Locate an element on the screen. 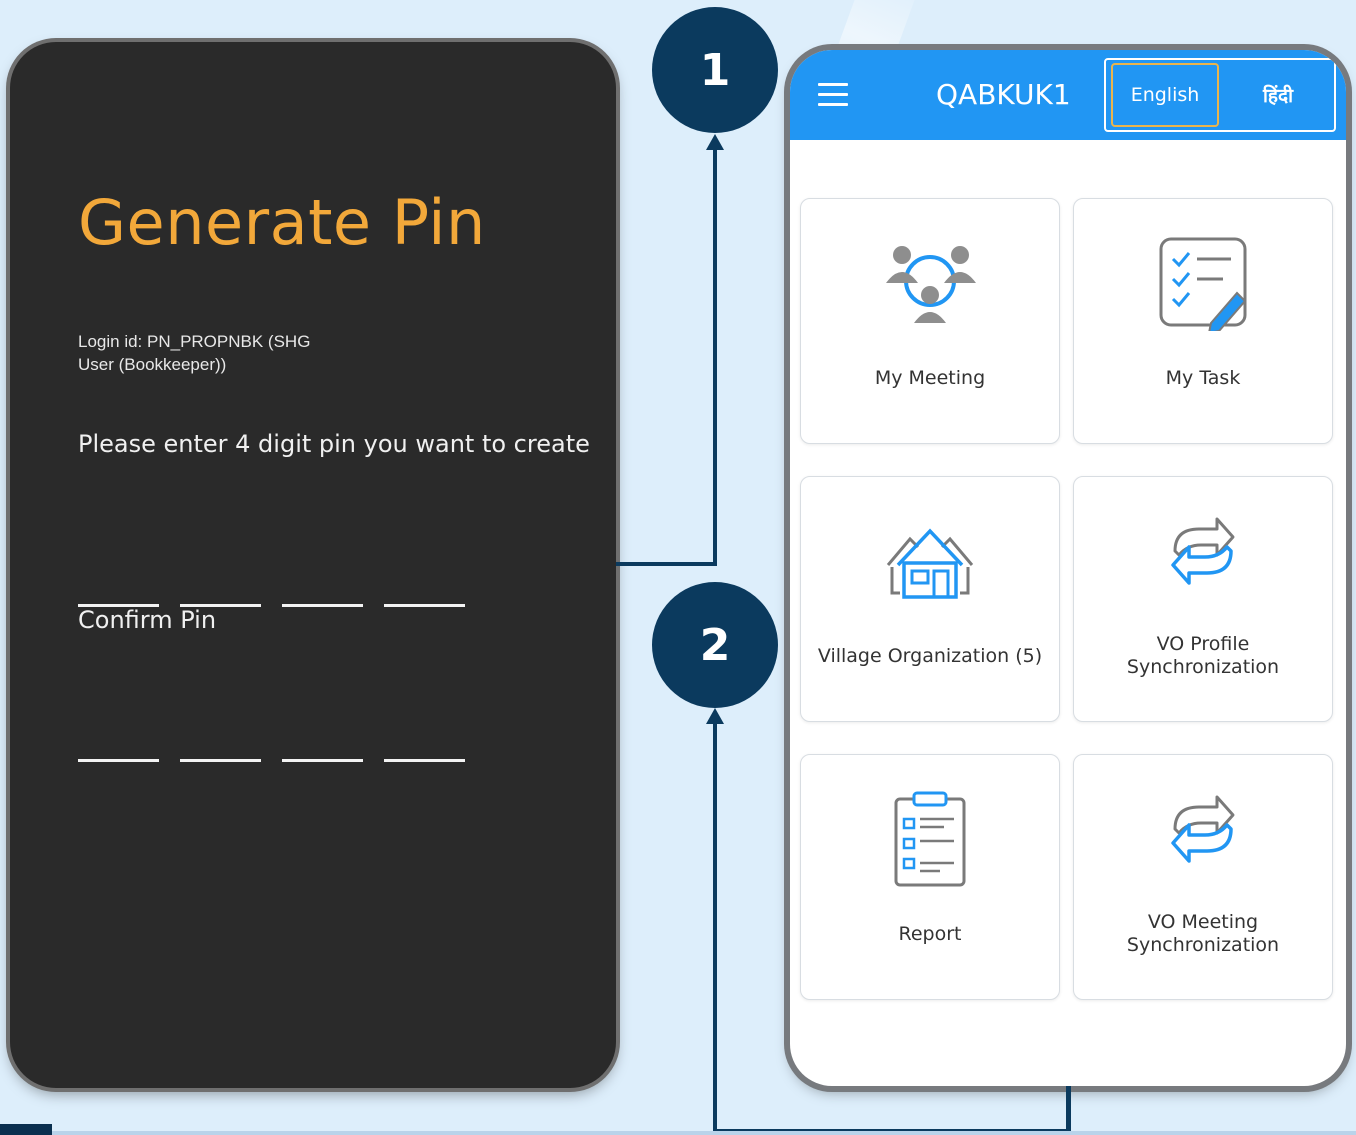 This screenshot has width=1356, height=1135. language-hindi-button: हिंदी is located at coordinates (1278, 95).